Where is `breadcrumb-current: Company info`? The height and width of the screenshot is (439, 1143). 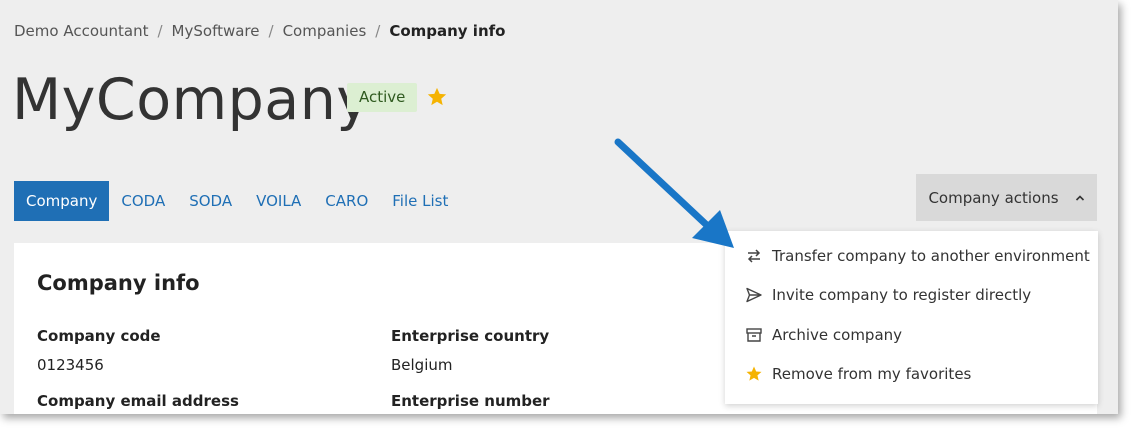 breadcrumb-current: Company info is located at coordinates (447, 31).